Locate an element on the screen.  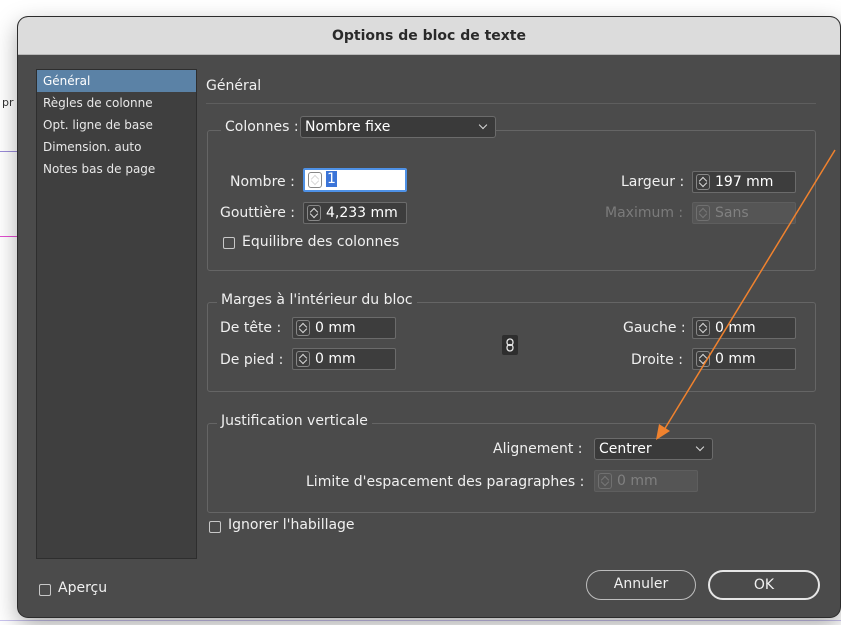
width-value: 197 mm is located at coordinates (744, 182).